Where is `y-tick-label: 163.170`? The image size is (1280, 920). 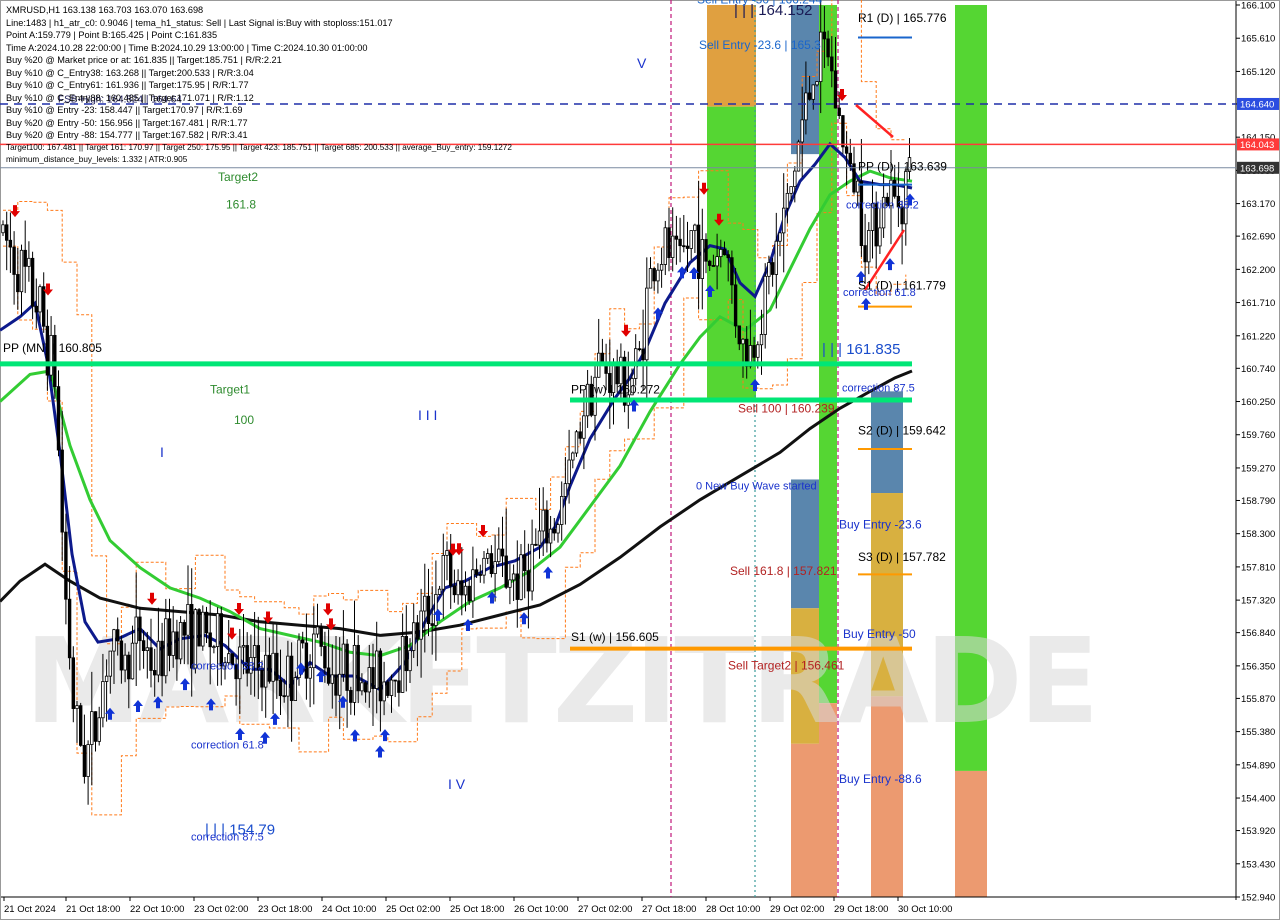 y-tick-label: 163.170 is located at coordinates (1258, 204).